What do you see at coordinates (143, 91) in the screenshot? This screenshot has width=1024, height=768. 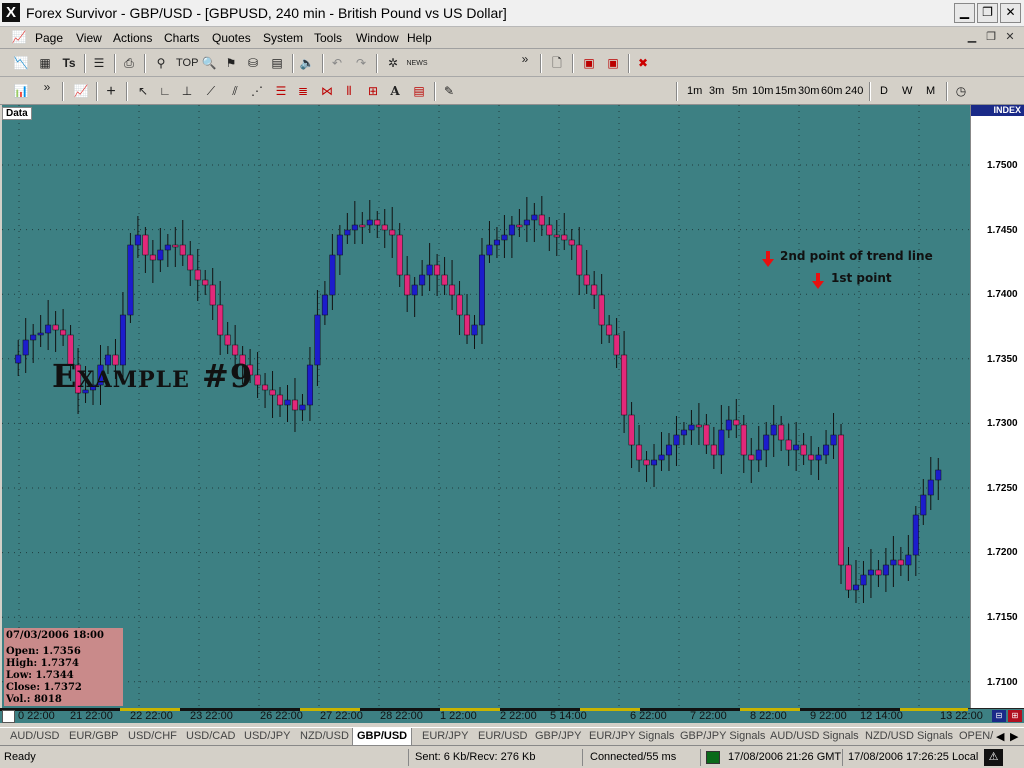 I see `pointer-icon: ↖` at bounding box center [143, 91].